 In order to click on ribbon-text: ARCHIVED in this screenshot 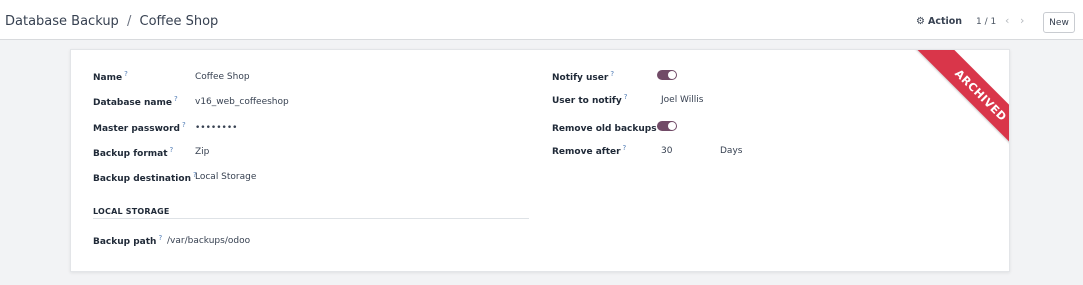, I will do `click(958, 105)`.